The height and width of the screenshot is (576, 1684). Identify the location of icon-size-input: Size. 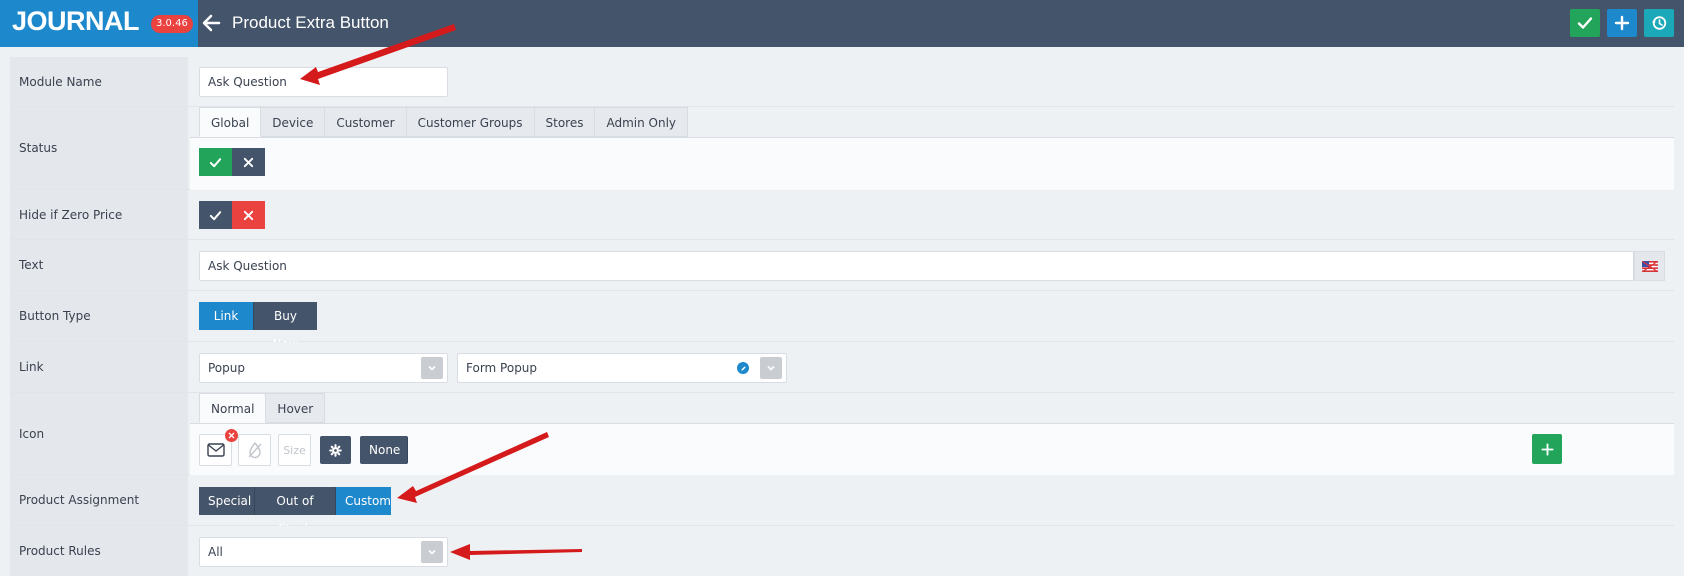
(294, 450).